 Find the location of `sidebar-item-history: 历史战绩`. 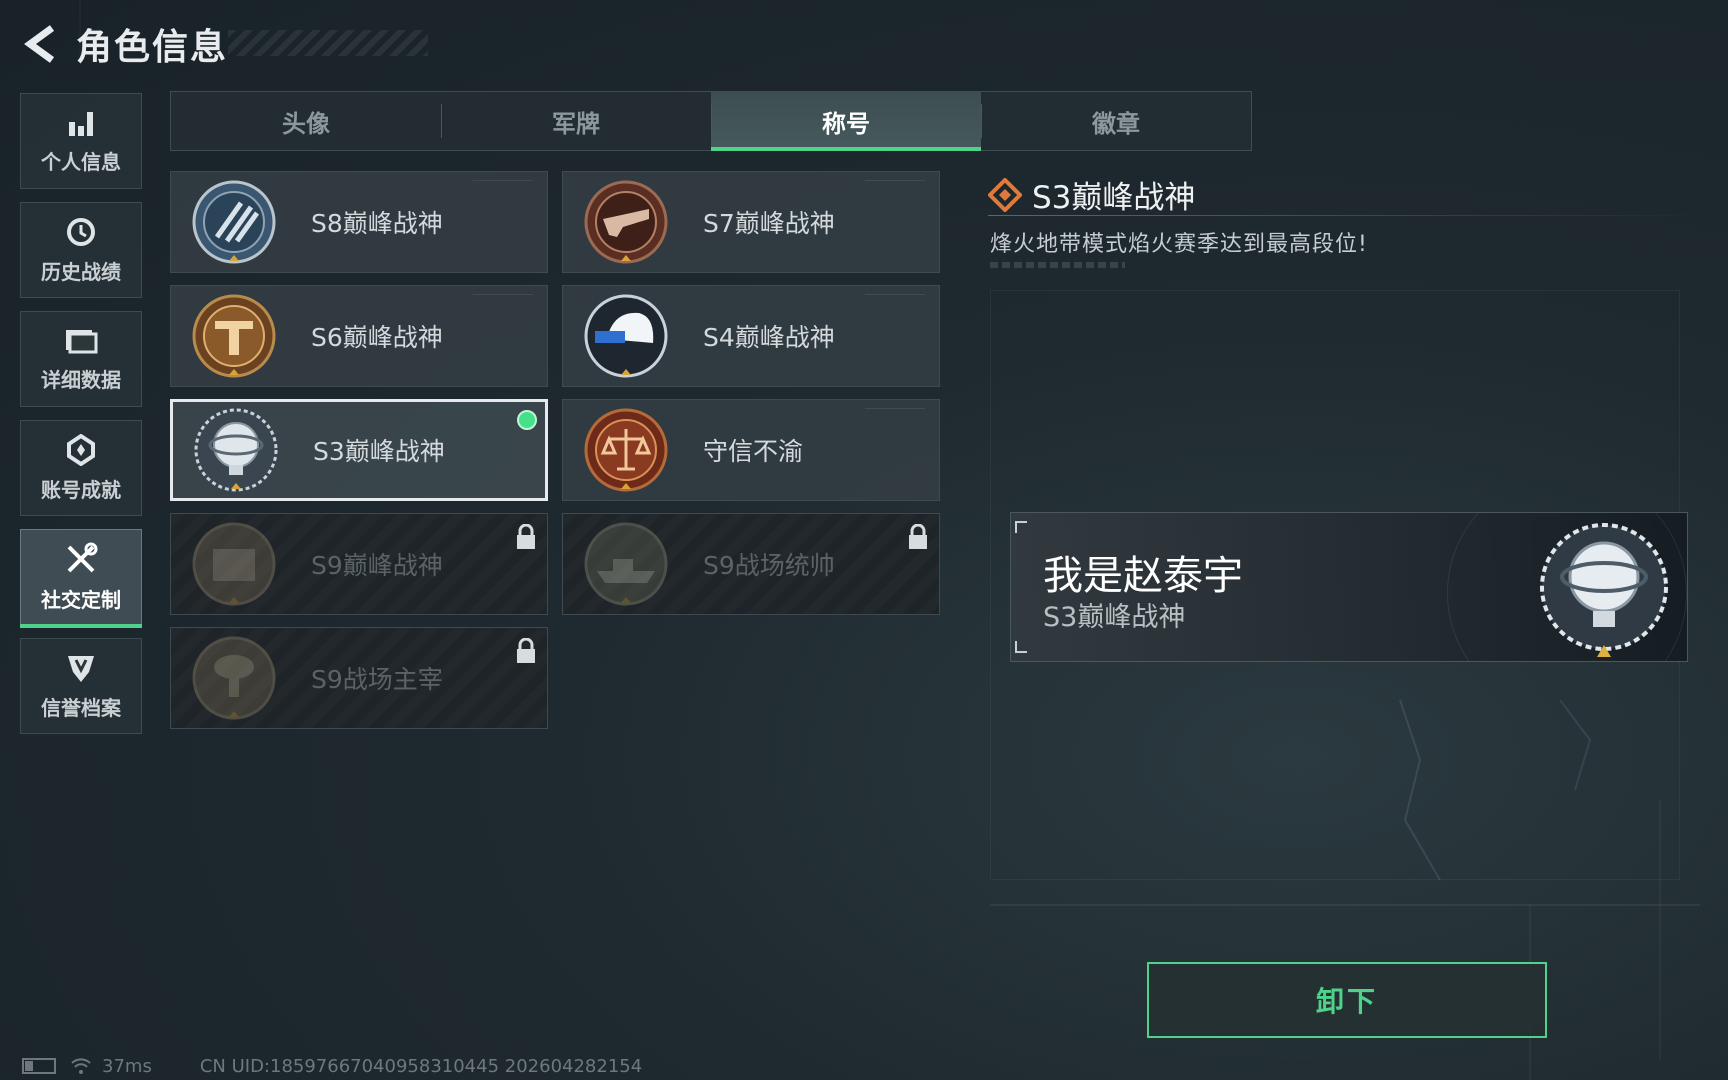

sidebar-item-history: 历史战绩 is located at coordinates (81, 250).